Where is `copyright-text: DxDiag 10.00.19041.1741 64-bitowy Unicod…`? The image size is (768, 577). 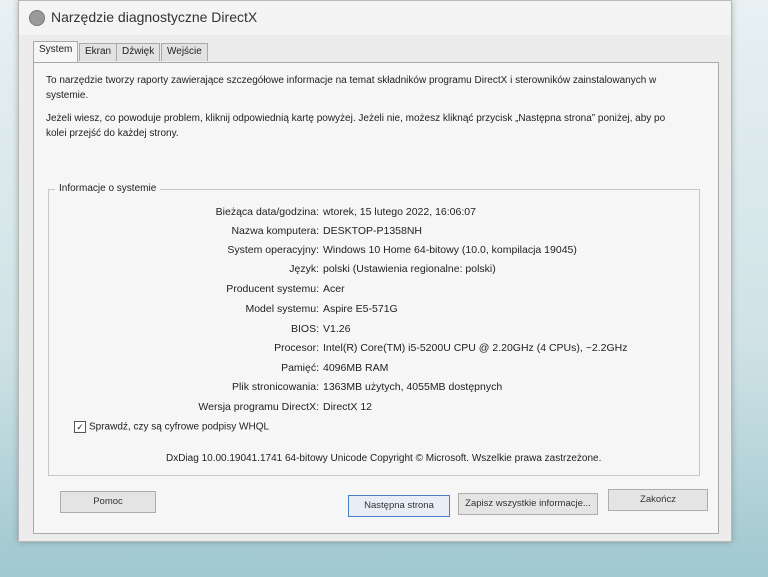 copyright-text: DxDiag 10.00.19041.1741 64-bitowy Unicod… is located at coordinates (384, 458).